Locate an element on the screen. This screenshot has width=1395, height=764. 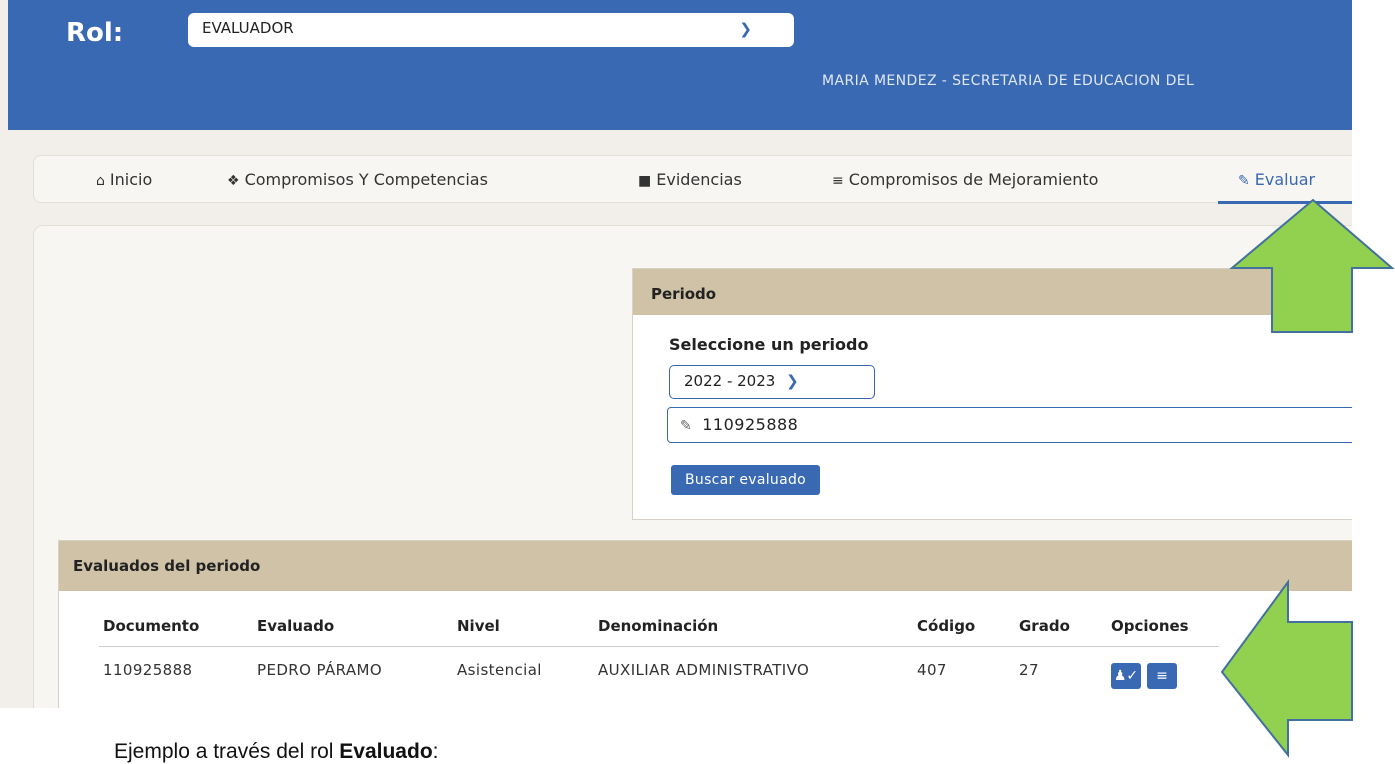
left-arrow-annotation is located at coordinates (1286, 668).